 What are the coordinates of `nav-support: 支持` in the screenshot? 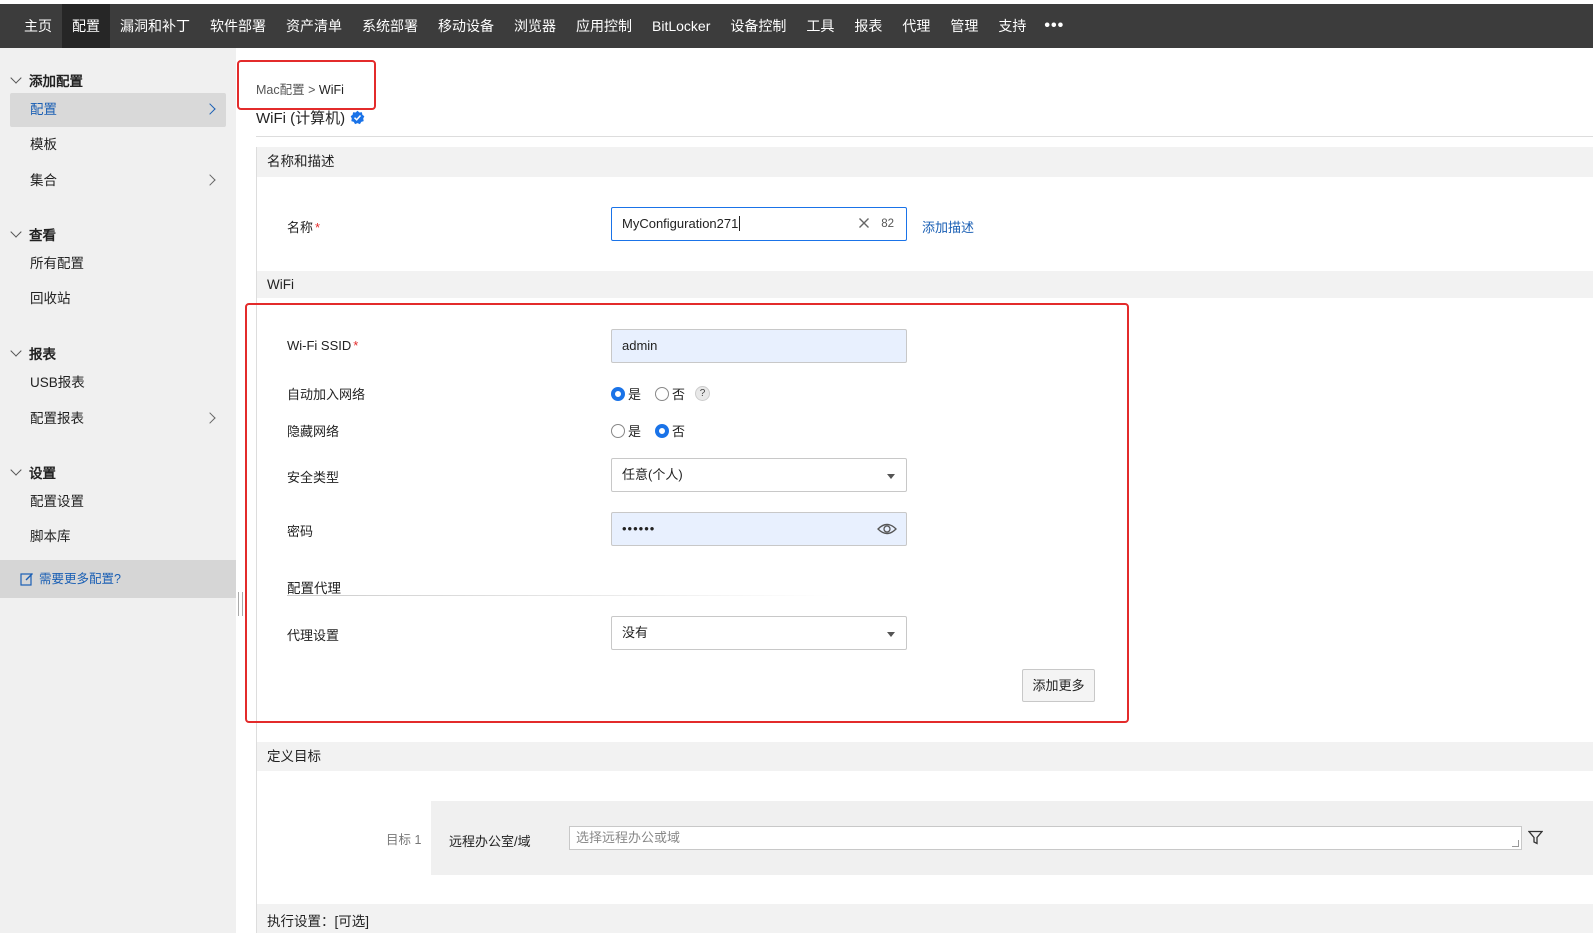 It's located at (1012, 26).